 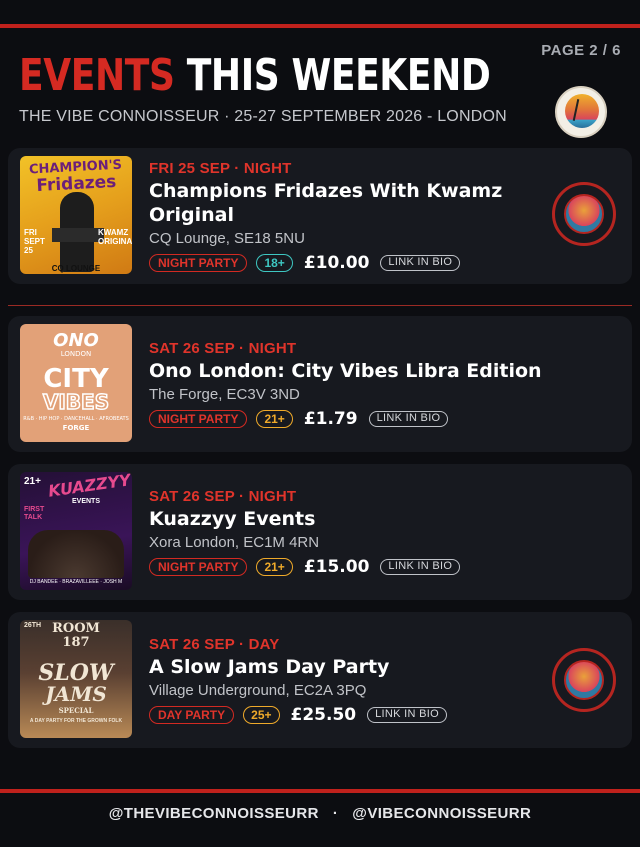 What do you see at coordinates (76, 419) in the screenshot?
I see `poster-genres: R&B · HIP HOP · DANCEHALL · AFROBEATS` at bounding box center [76, 419].